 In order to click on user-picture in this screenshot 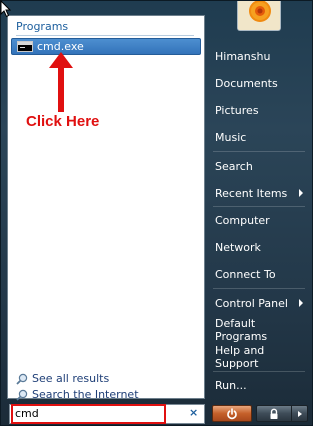, I will do `click(259, 16)`.